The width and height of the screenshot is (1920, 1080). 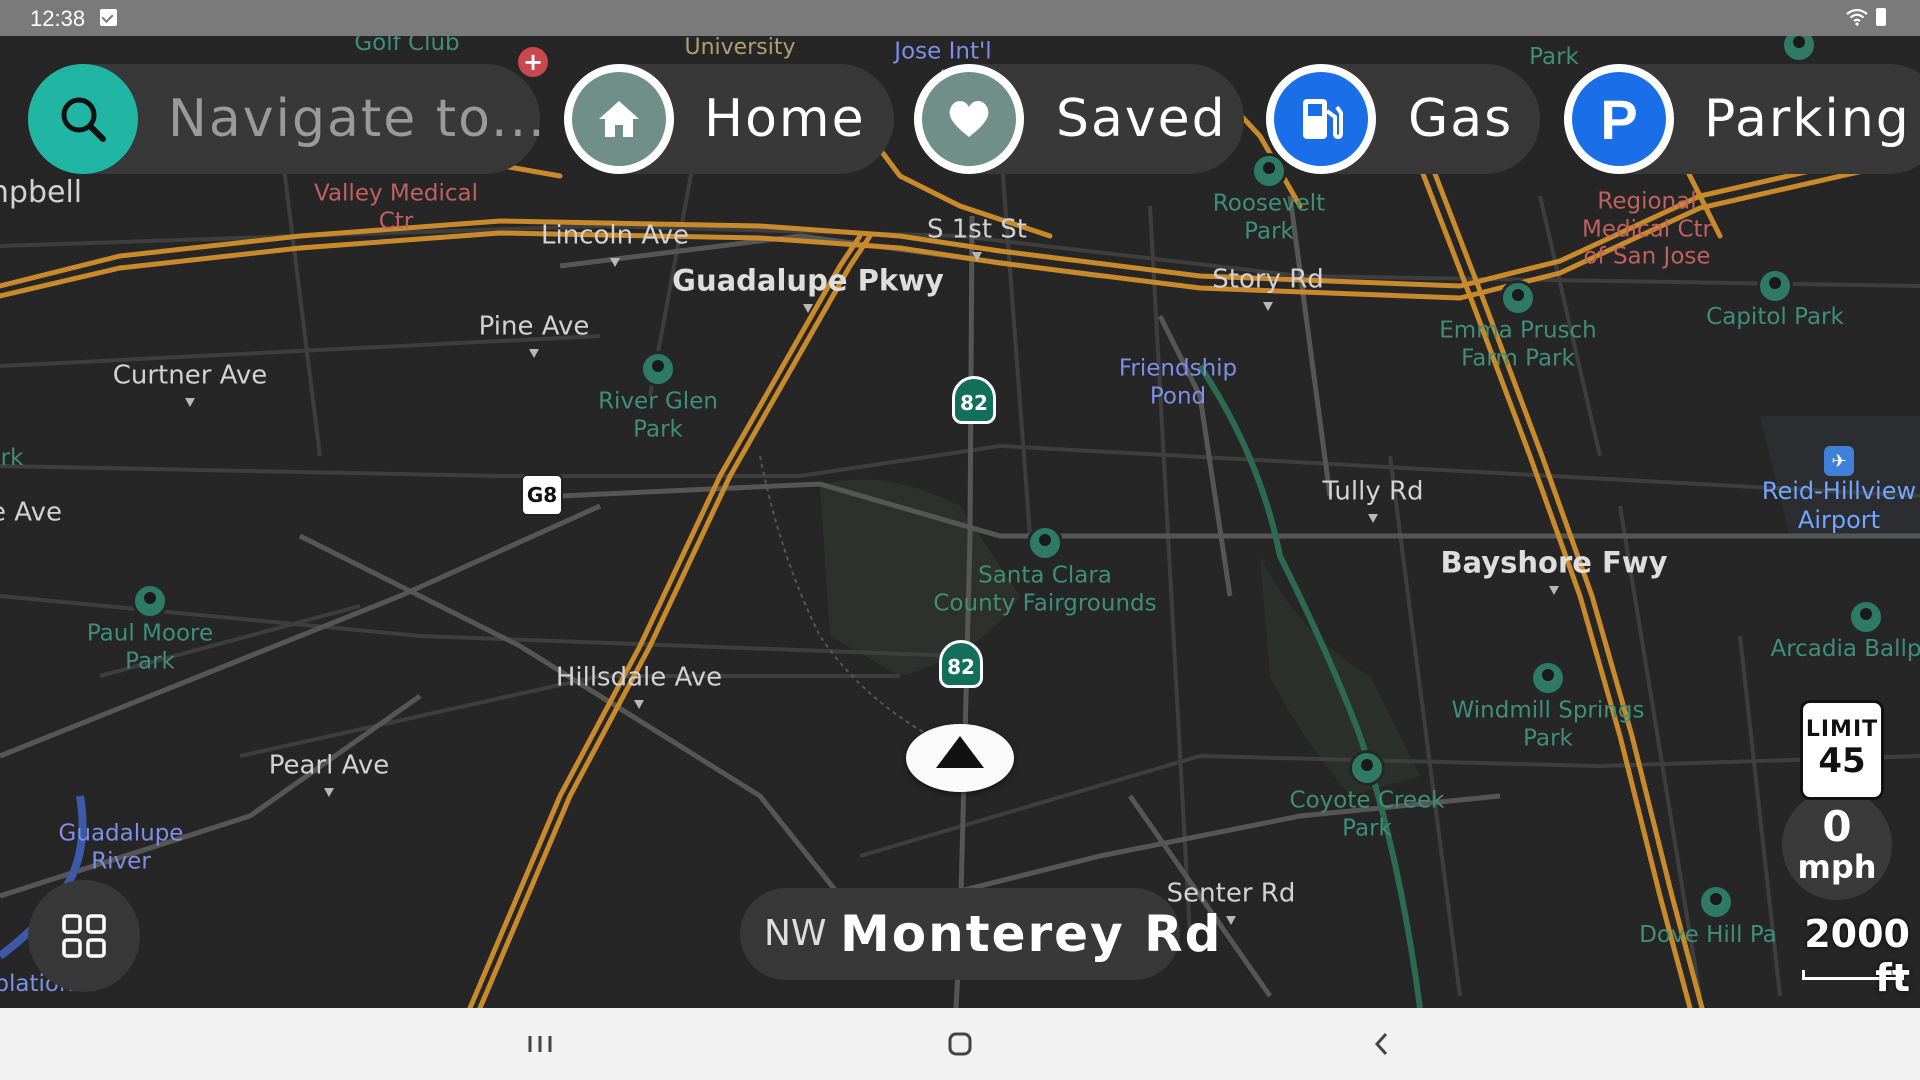 I want to click on heading-direction: NW, so click(x=795, y=933).